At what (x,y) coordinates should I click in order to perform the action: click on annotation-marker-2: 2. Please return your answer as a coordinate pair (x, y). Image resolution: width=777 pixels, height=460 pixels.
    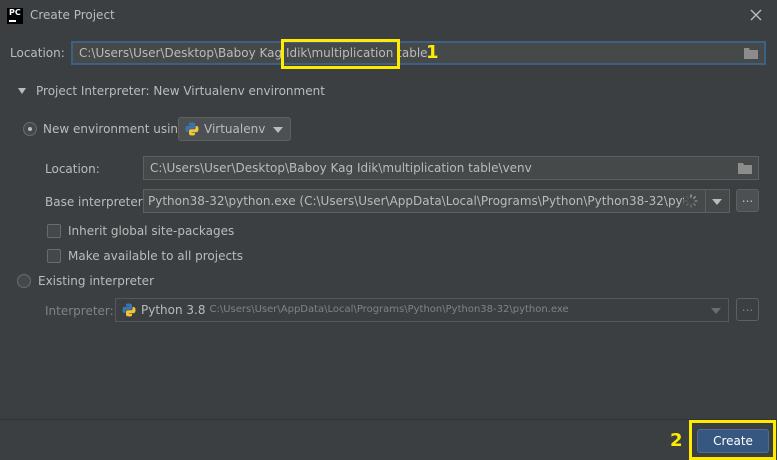
    Looking at the image, I should click on (676, 440).